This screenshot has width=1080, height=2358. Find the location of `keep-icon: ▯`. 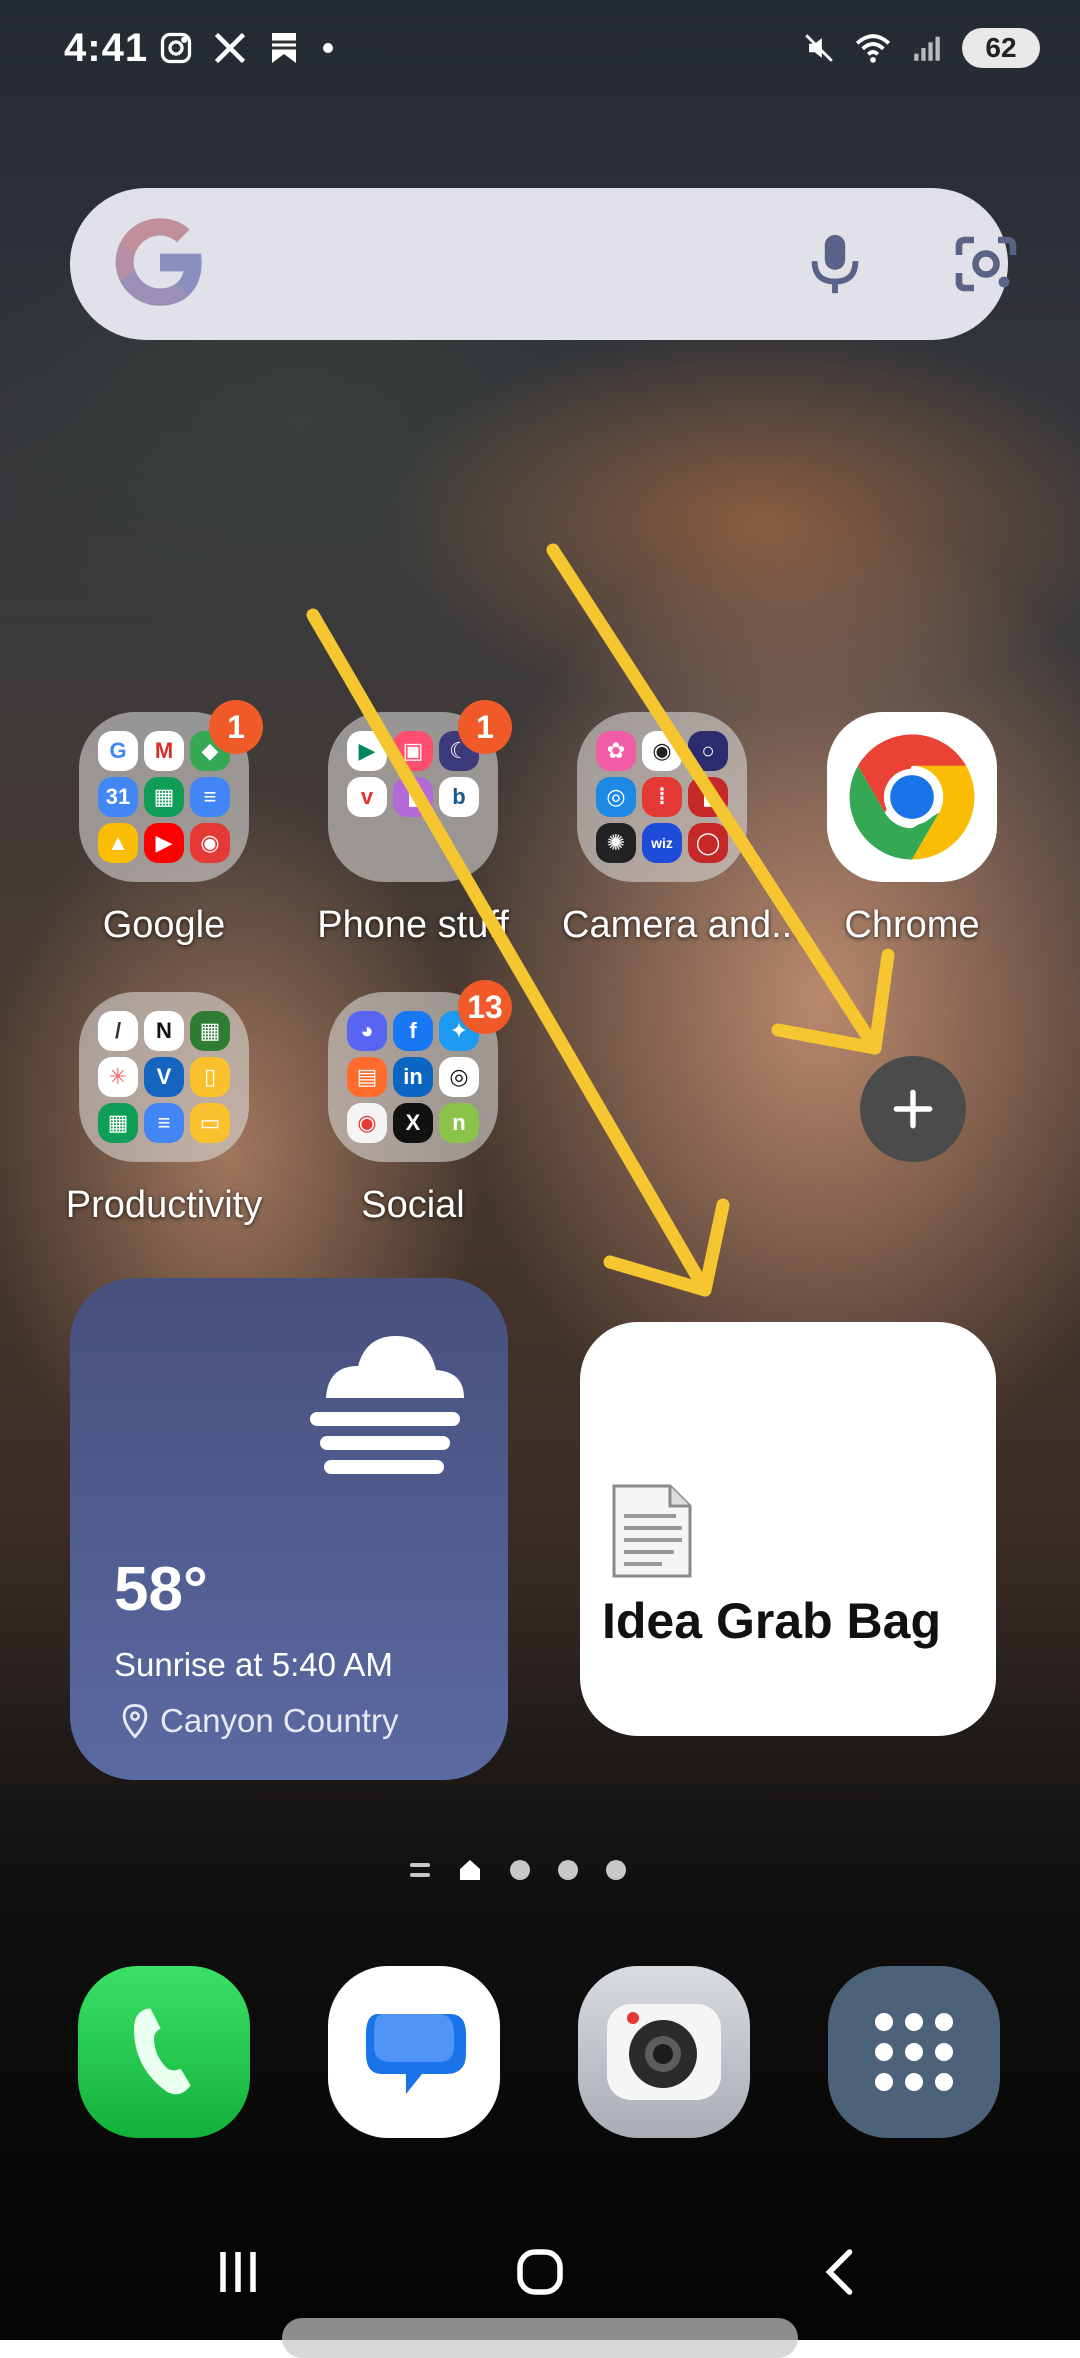

keep-icon: ▯ is located at coordinates (210, 1077).